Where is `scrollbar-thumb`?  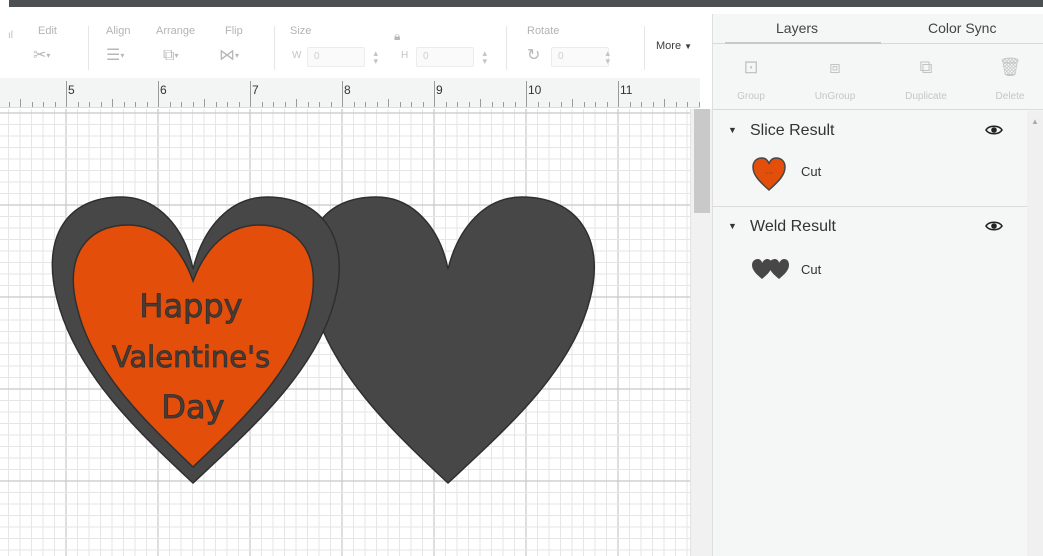
scrollbar-thumb is located at coordinates (702, 161).